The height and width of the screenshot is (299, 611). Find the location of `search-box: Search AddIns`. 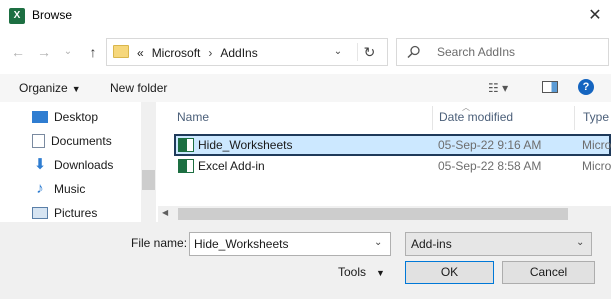

search-box: Search AddIns is located at coordinates (502, 52).